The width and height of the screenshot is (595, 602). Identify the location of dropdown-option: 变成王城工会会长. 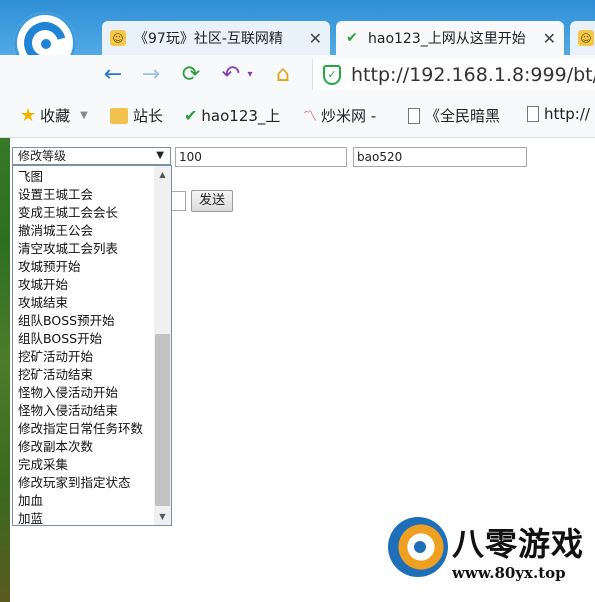
(84, 213).